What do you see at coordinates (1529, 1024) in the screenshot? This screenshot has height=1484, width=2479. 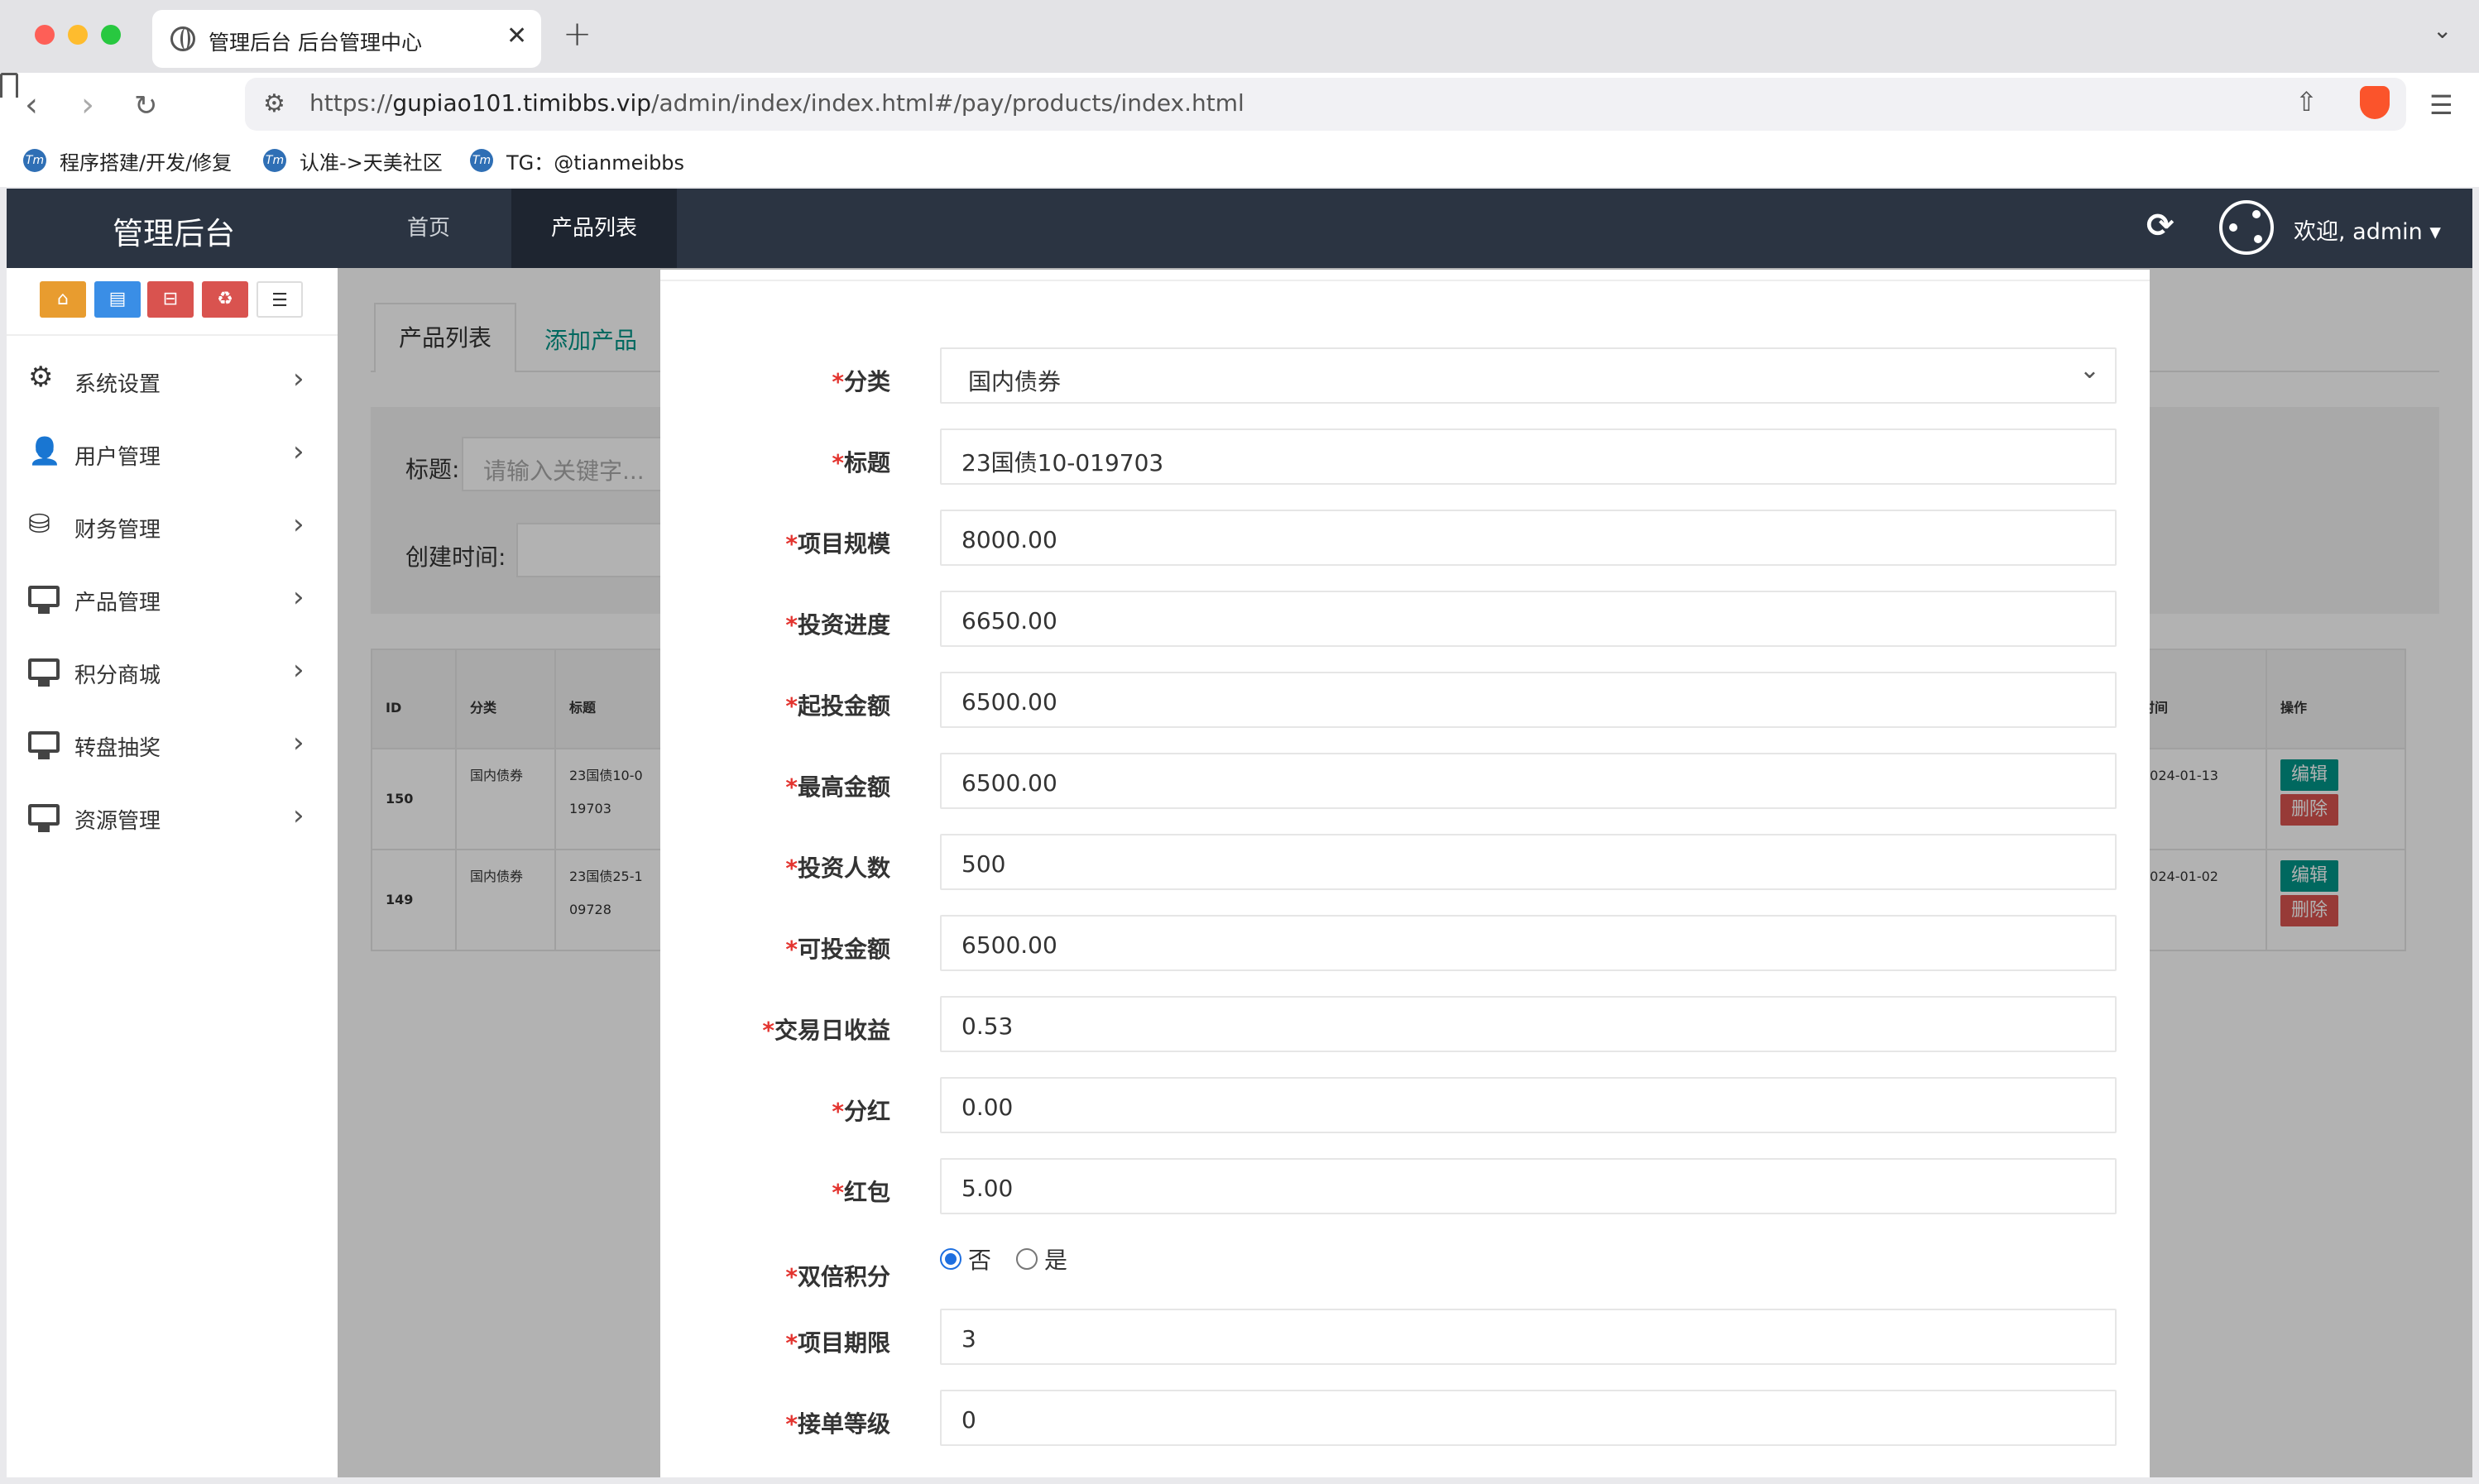 I see `daily-yield-input: 0.53` at bounding box center [1529, 1024].